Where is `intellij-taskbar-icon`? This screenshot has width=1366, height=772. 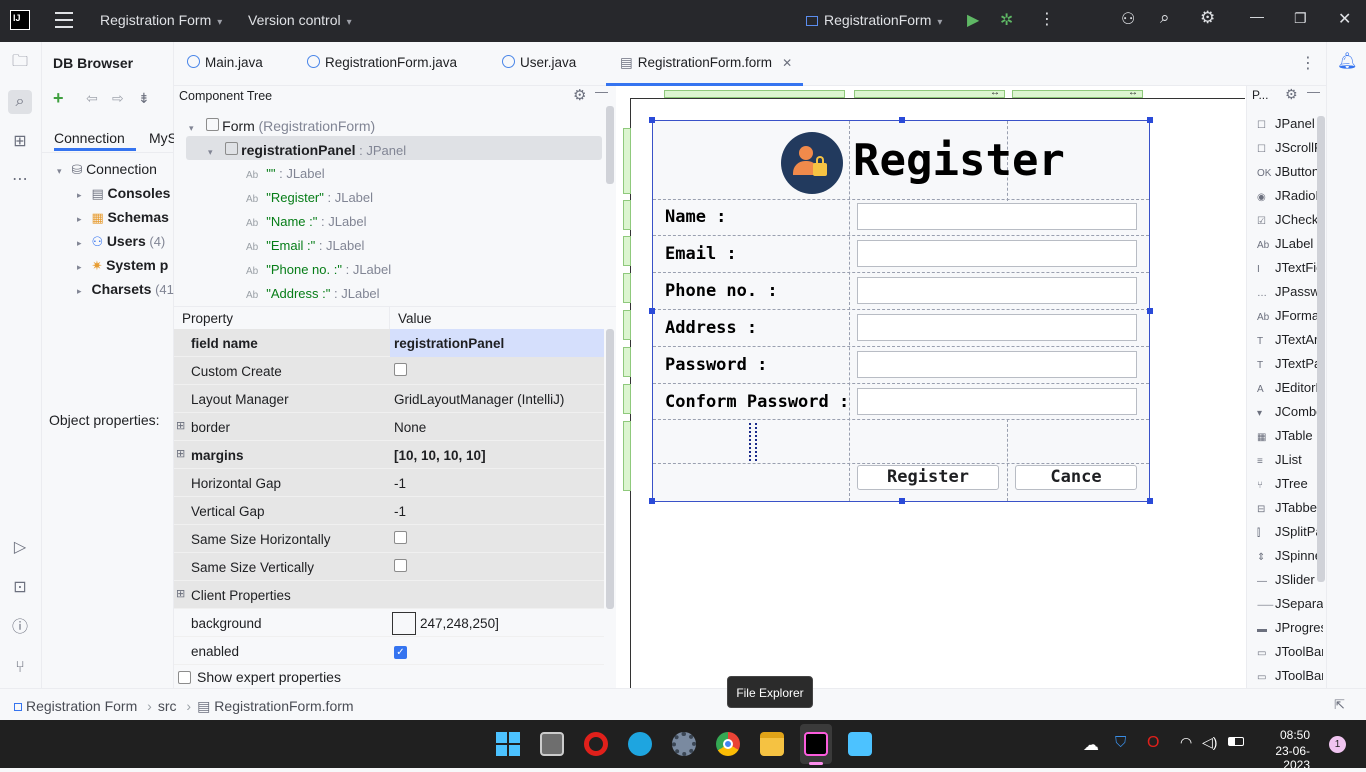 intellij-taskbar-icon is located at coordinates (816, 744).